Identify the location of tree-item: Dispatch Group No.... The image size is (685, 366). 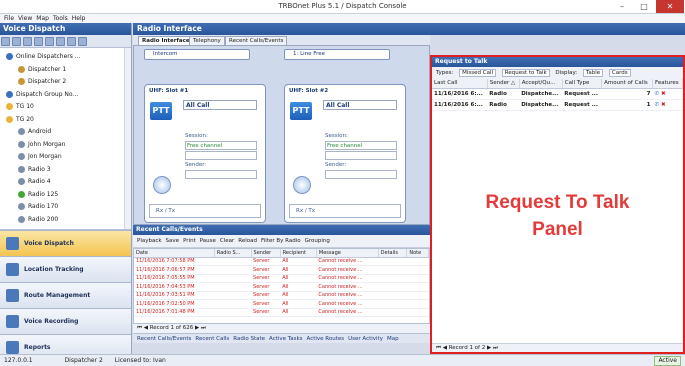
(42, 95).